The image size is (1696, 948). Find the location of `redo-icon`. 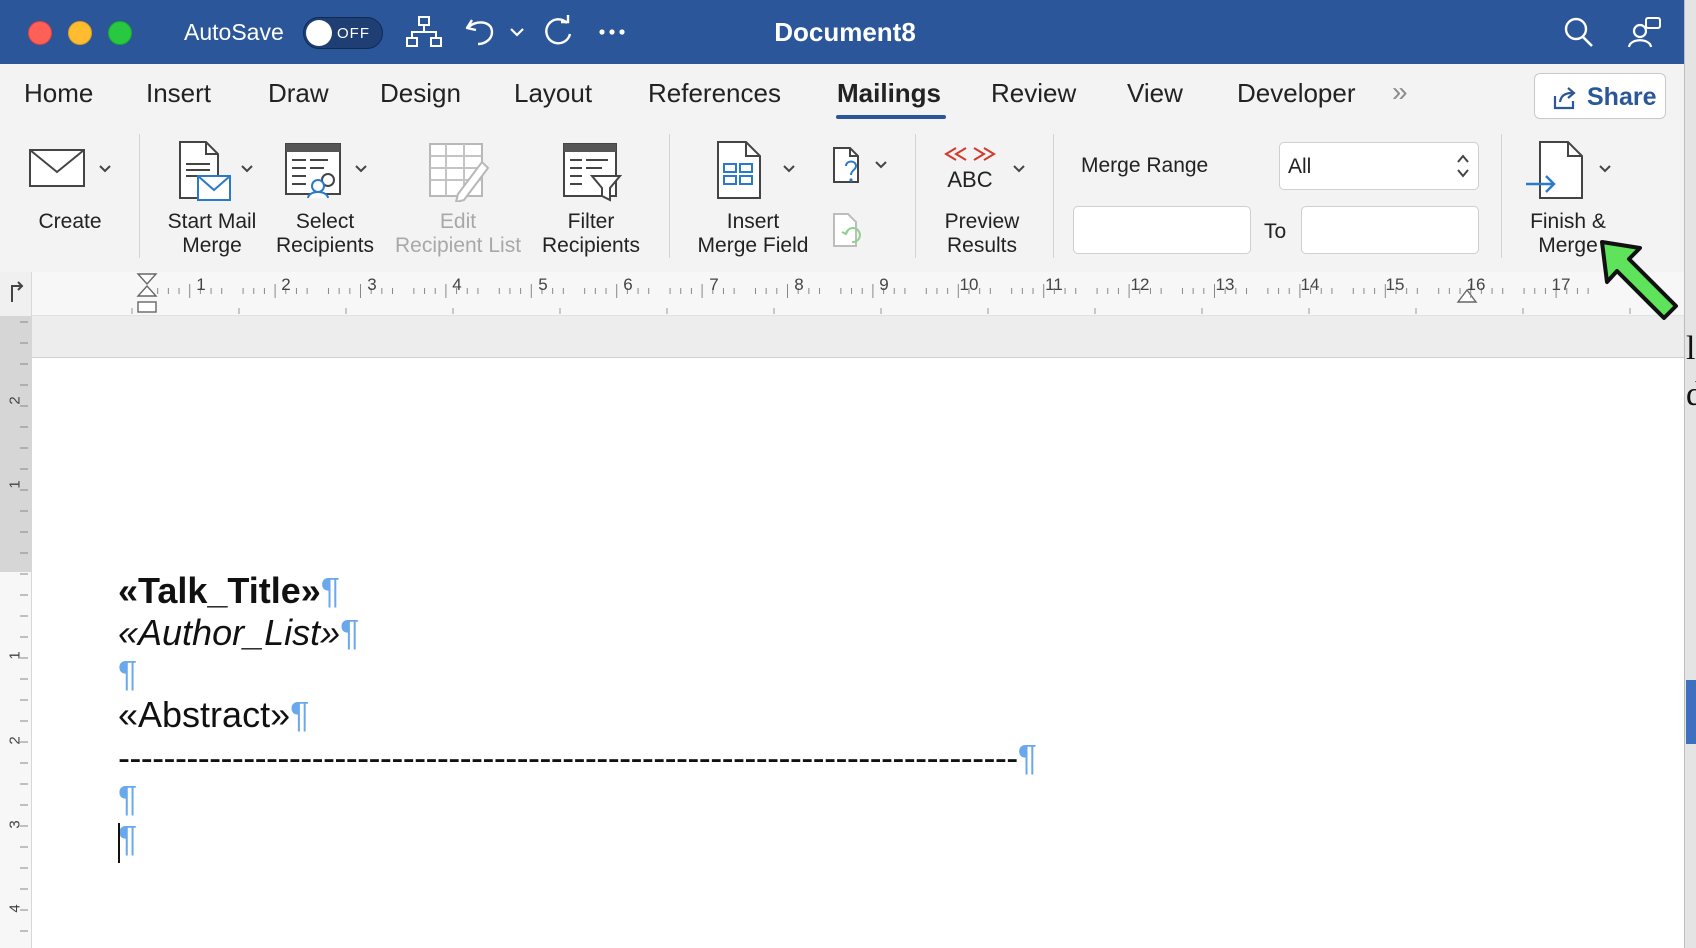

redo-icon is located at coordinates (558, 32).